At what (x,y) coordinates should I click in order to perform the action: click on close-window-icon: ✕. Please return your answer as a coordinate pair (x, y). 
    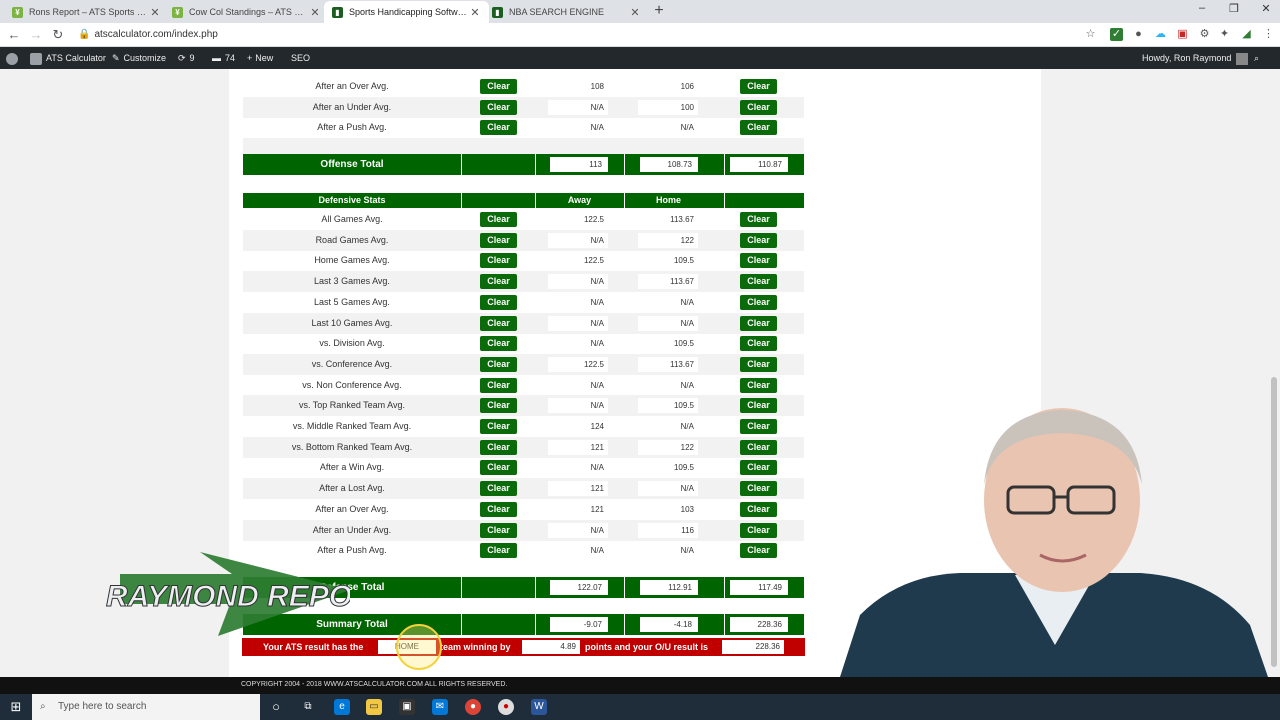
    Looking at the image, I should click on (1266, 8).